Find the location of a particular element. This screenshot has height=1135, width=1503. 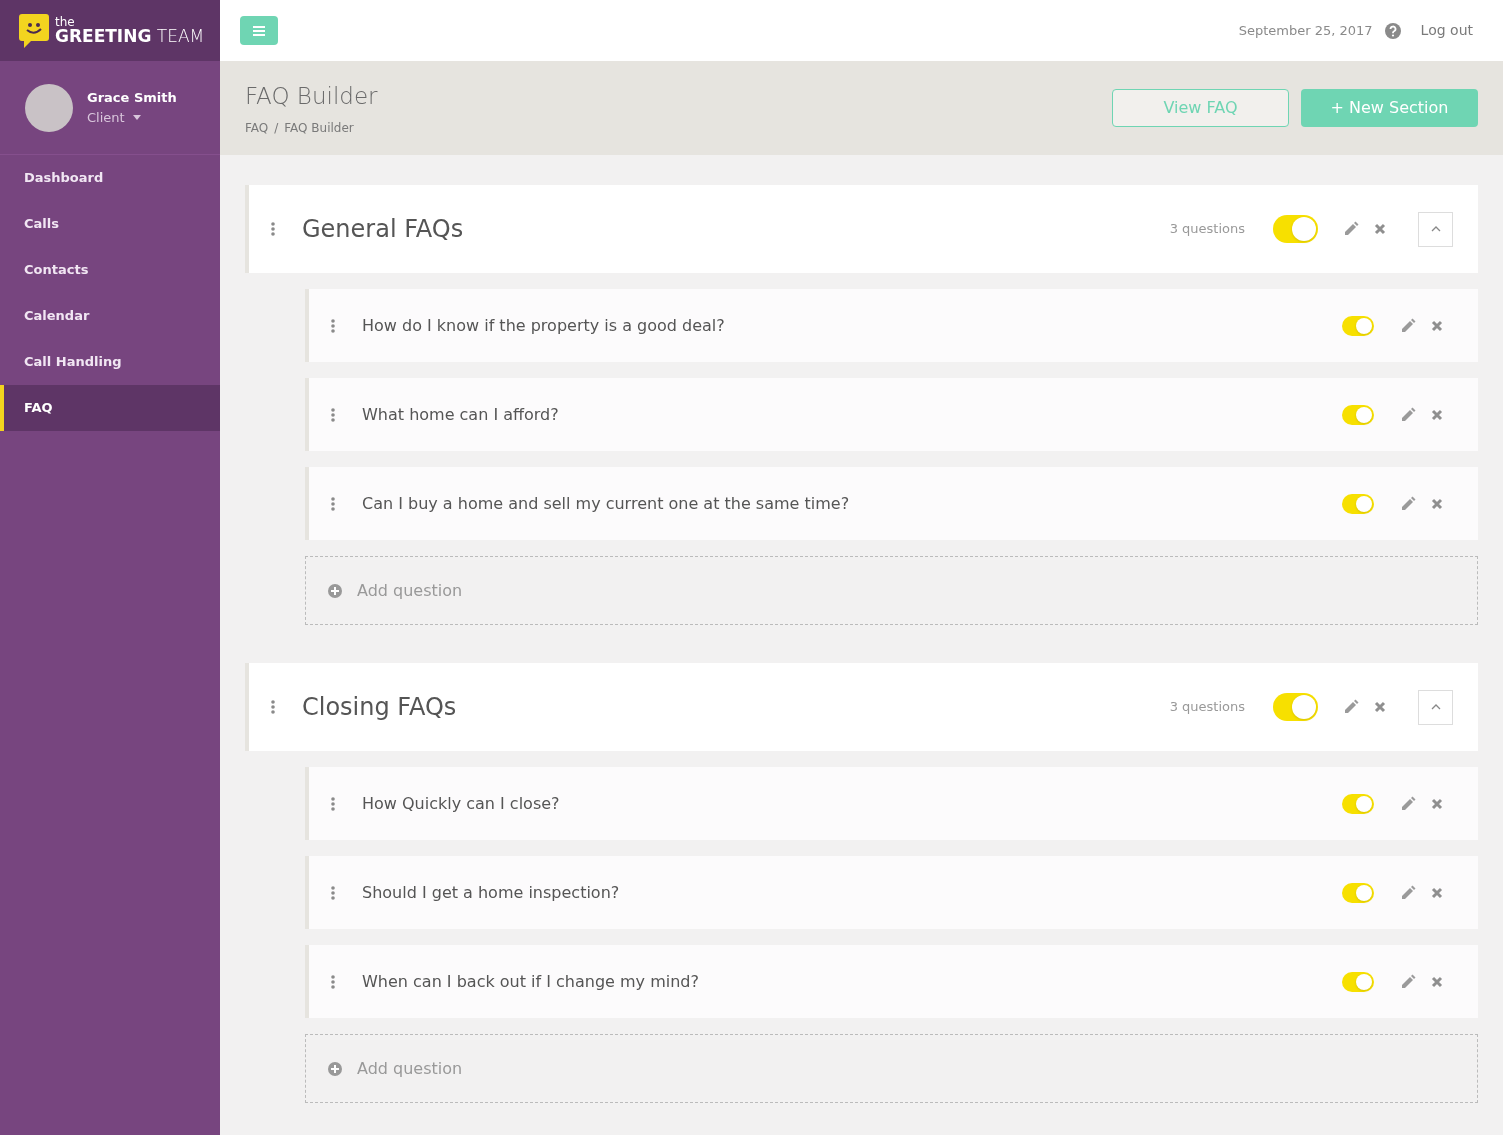

question-text: How Quickly can I close? is located at coordinates (461, 803).